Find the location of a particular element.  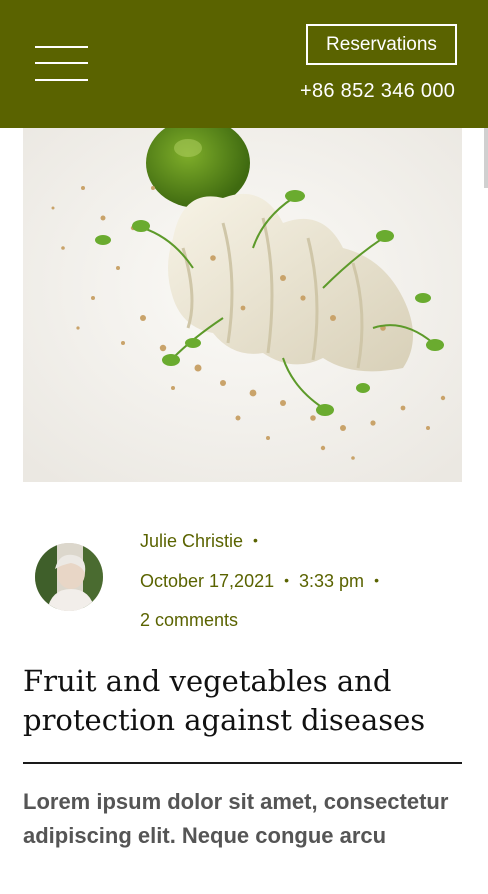

divider is located at coordinates (242, 763).